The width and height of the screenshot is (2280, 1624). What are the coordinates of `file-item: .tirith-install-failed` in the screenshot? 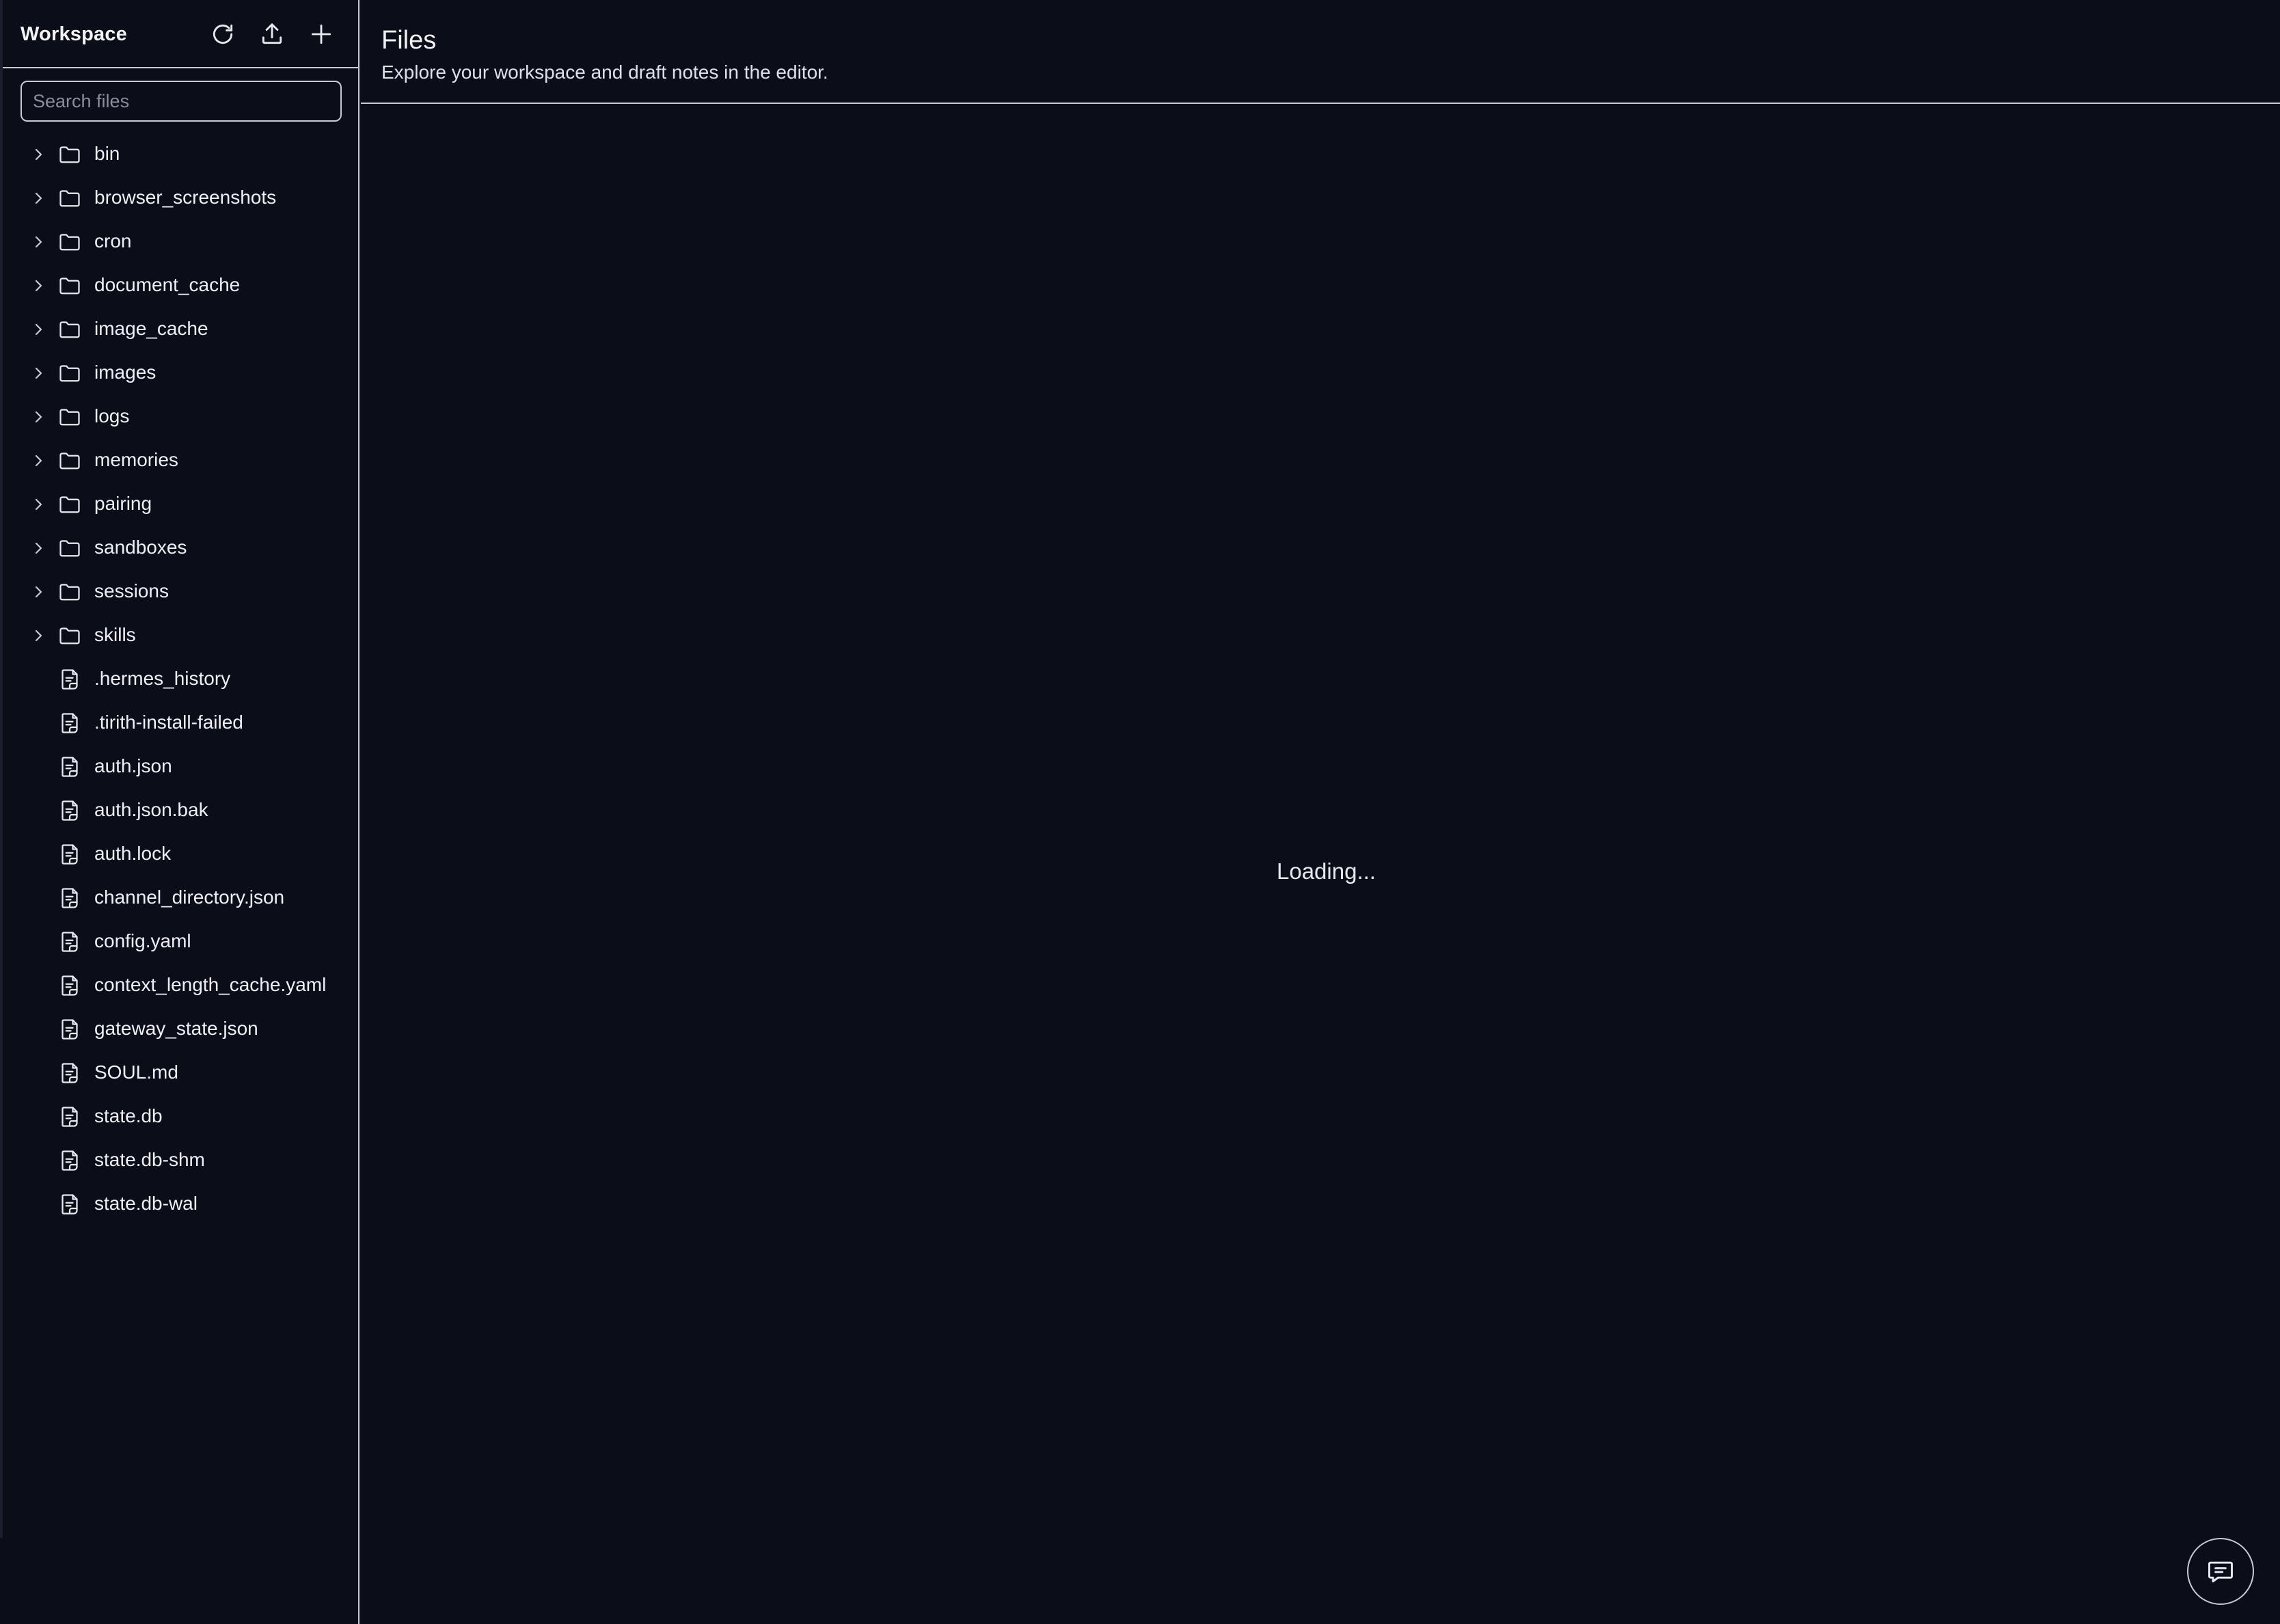 It's located at (180, 723).